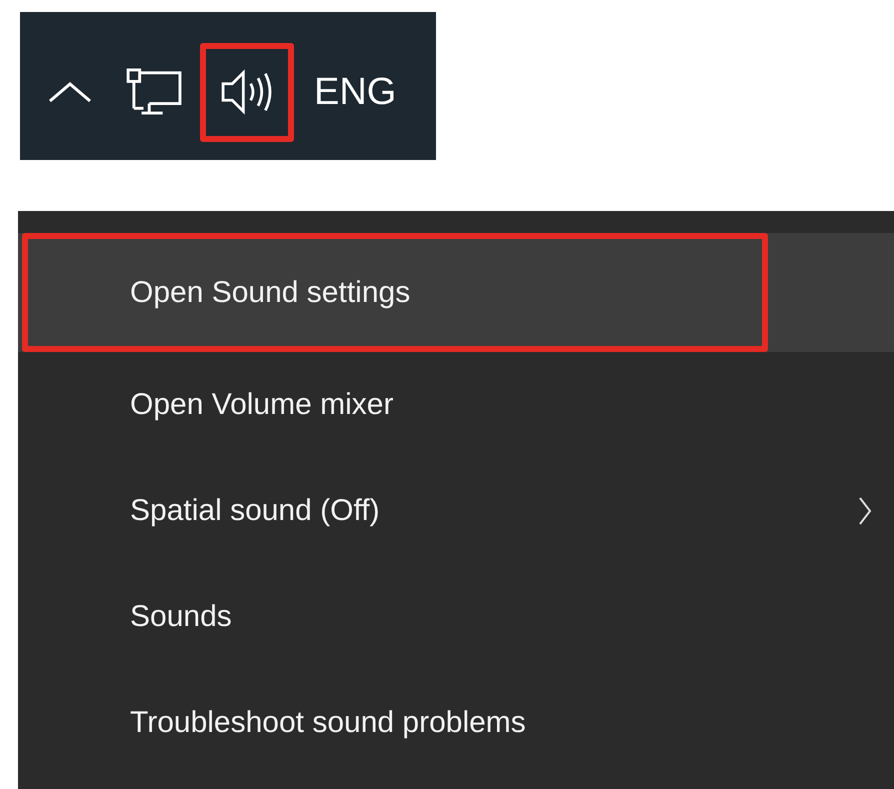  Describe the element at coordinates (456, 617) in the screenshot. I see `menu-item: Sounds` at that location.